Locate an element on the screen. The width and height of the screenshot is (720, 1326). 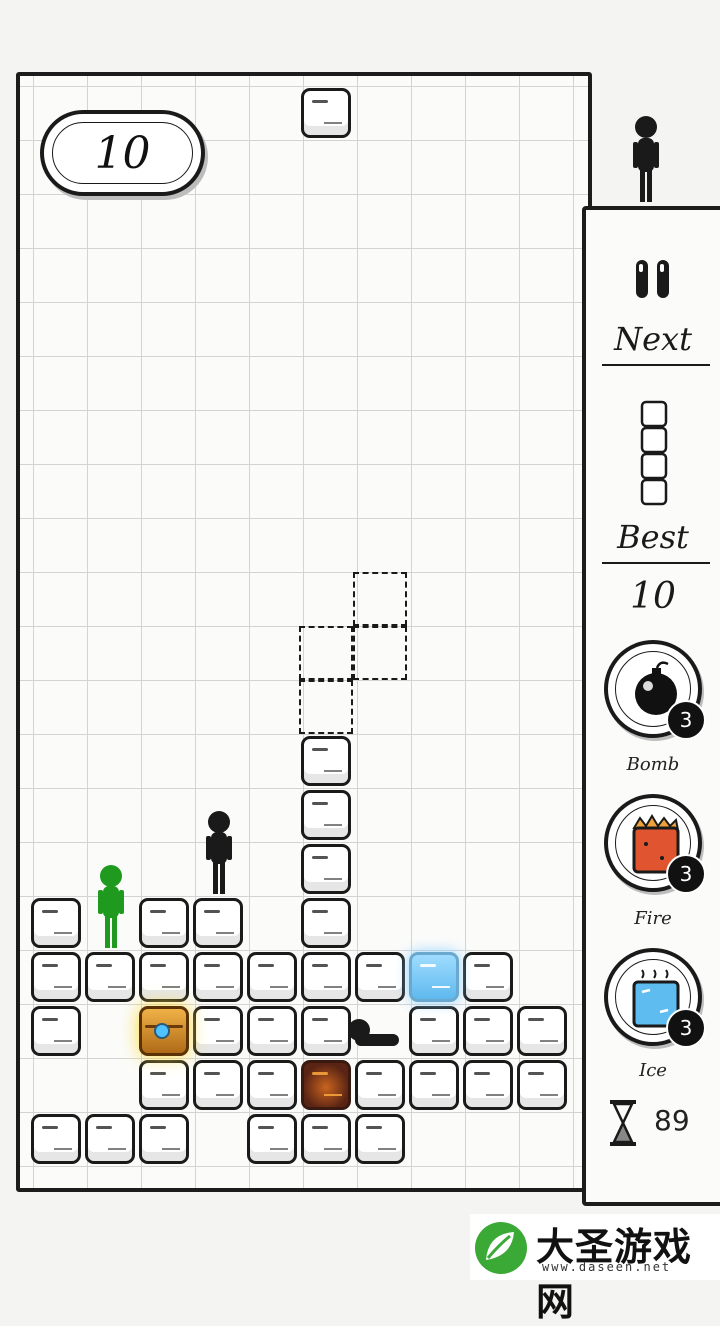
falling-block is located at coordinates (326, 113).